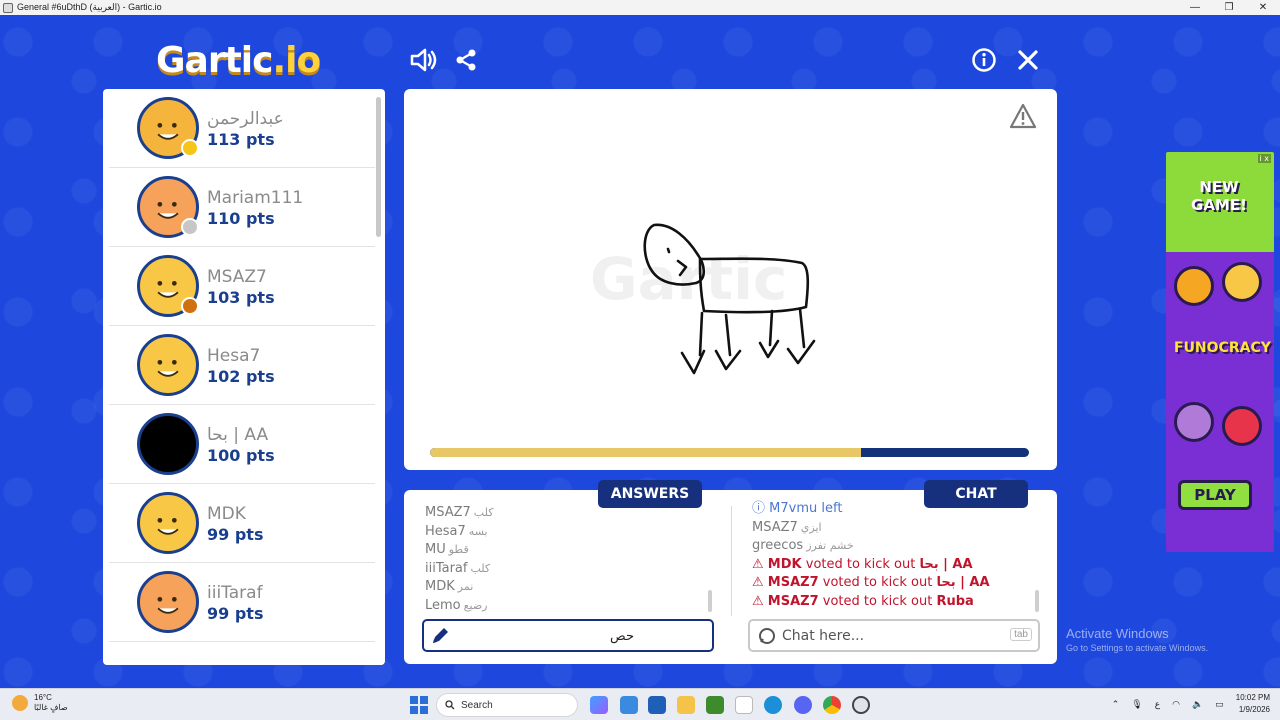 This screenshot has width=1280, height=720. What do you see at coordinates (1242, 426) in the screenshot?
I see `ad-angry-face-icon` at bounding box center [1242, 426].